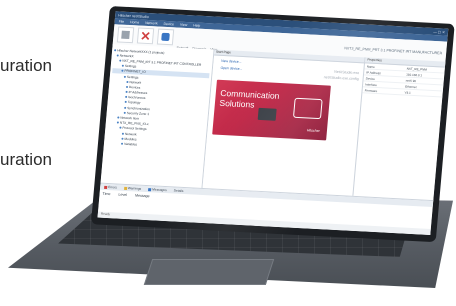  What do you see at coordinates (168, 24) in the screenshot?
I see `menu-device: Device` at bounding box center [168, 24].